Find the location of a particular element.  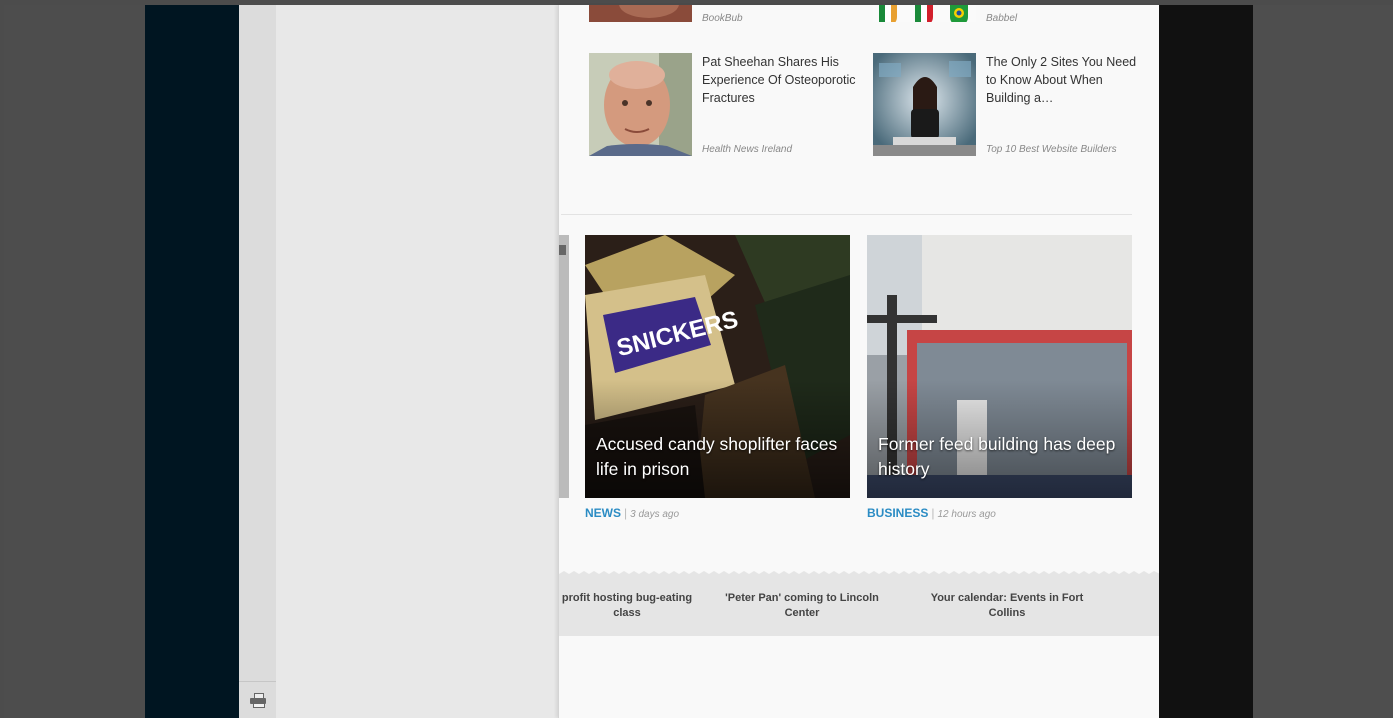

story-meta: BUSINESS | 12 hours ago is located at coordinates (931, 513).